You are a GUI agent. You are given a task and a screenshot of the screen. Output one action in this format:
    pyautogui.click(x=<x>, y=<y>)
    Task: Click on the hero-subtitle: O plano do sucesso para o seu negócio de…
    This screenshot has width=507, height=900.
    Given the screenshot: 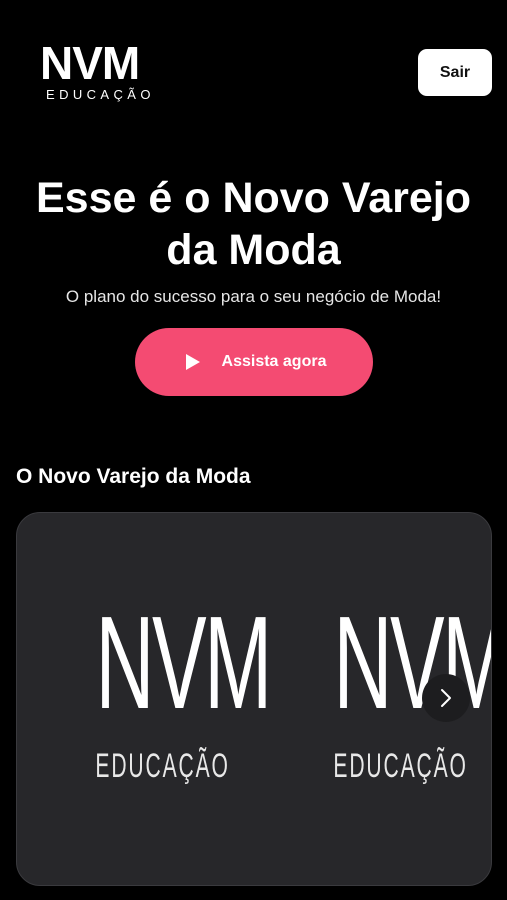 What is the action you would take?
    pyautogui.click(x=253, y=296)
    